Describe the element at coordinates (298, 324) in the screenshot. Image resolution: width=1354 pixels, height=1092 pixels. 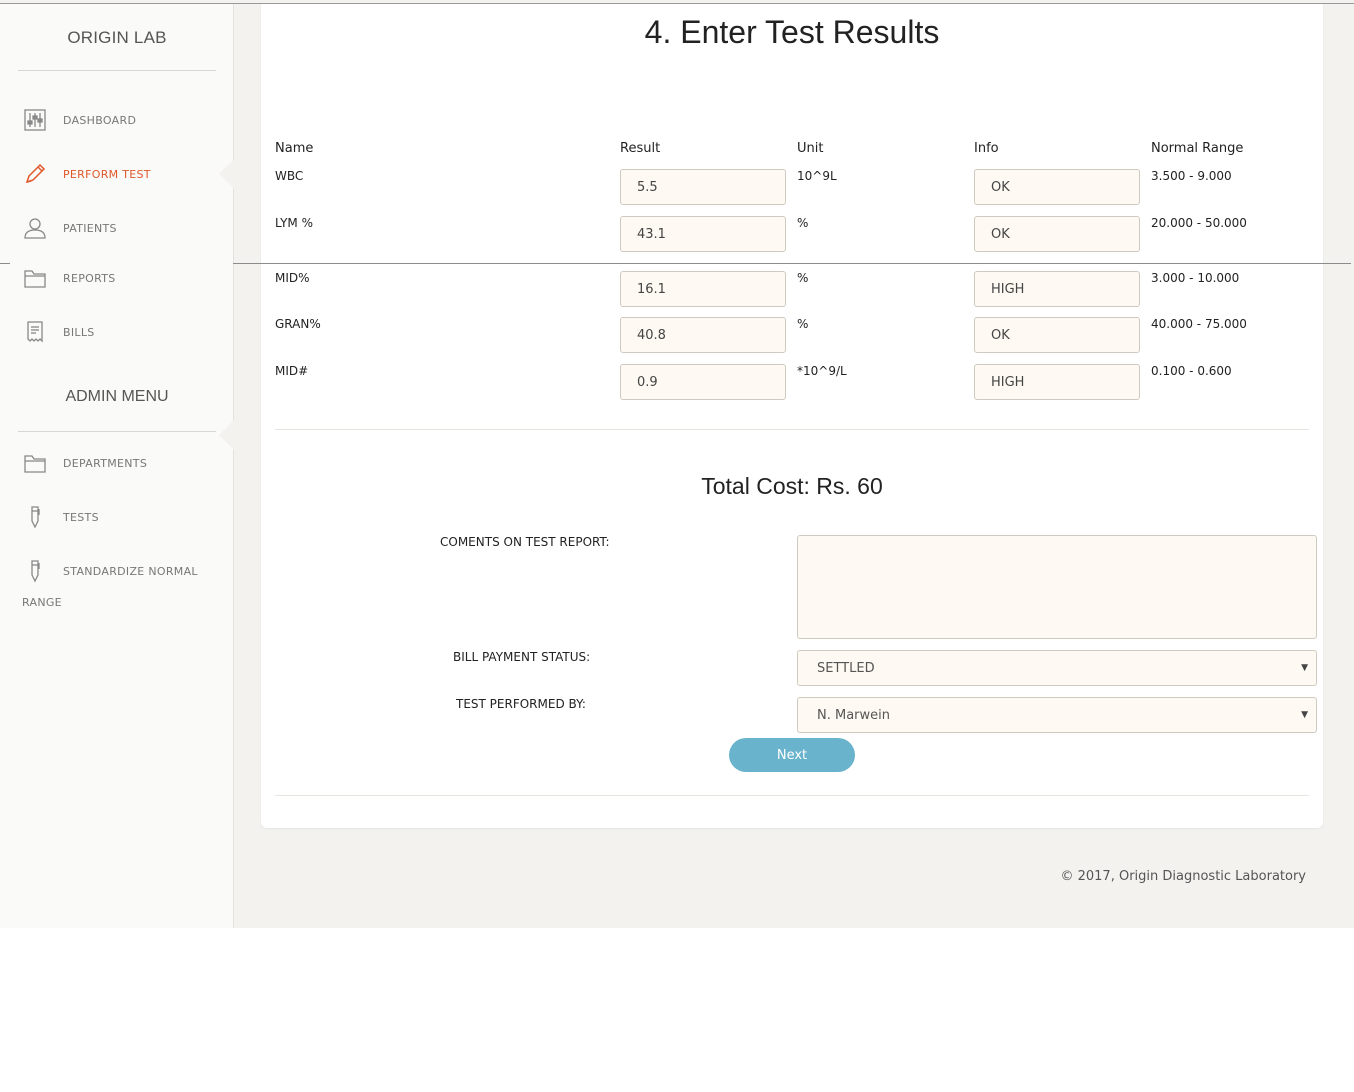
I see `test-name: GRAN%` at that location.